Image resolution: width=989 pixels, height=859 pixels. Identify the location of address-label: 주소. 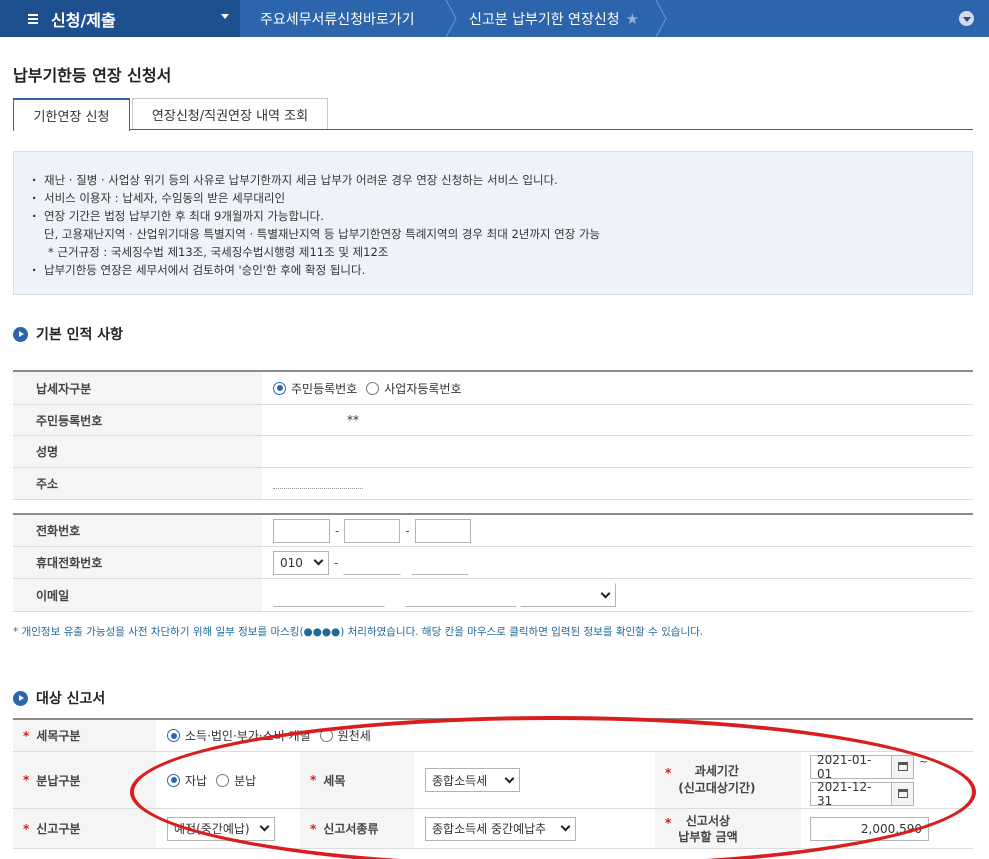
(137, 483).